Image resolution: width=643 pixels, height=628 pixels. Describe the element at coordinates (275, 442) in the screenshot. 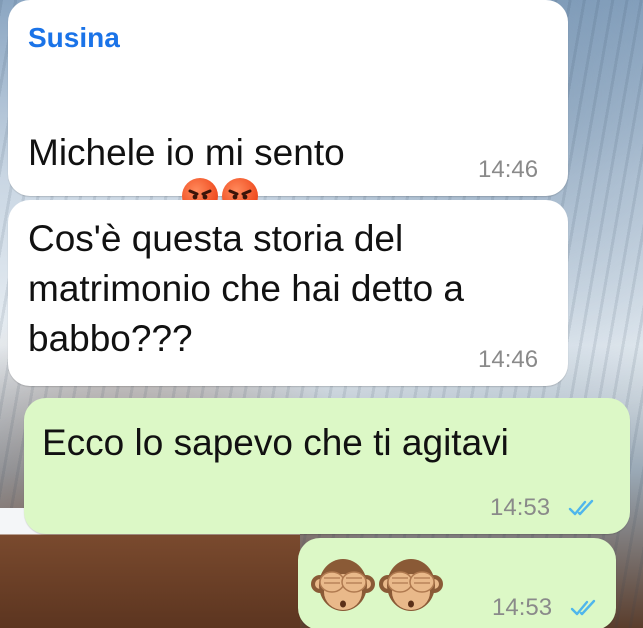

I see `message-text: Ecco lo sapevo che ti agitavi` at that location.